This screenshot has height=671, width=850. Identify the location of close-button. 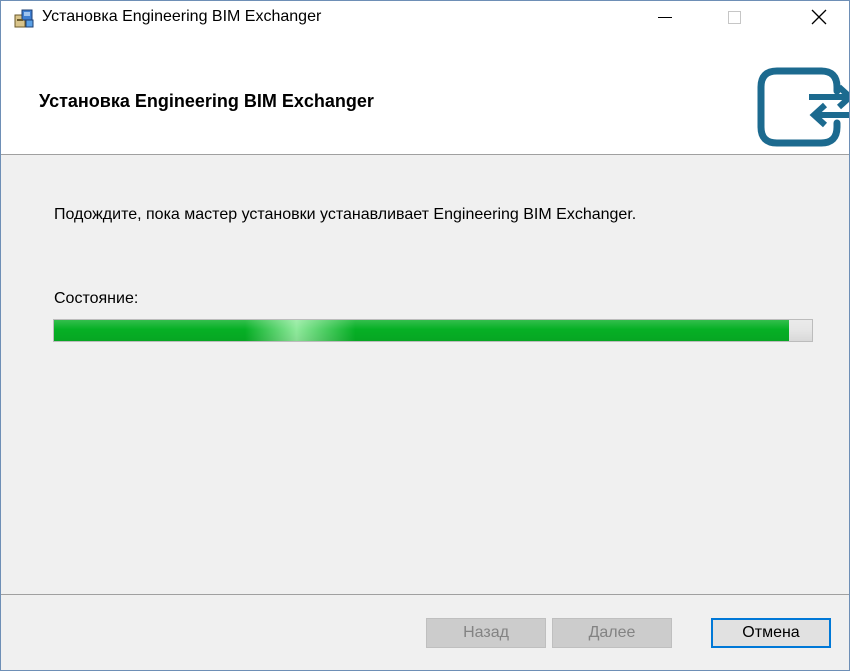
(819, 17).